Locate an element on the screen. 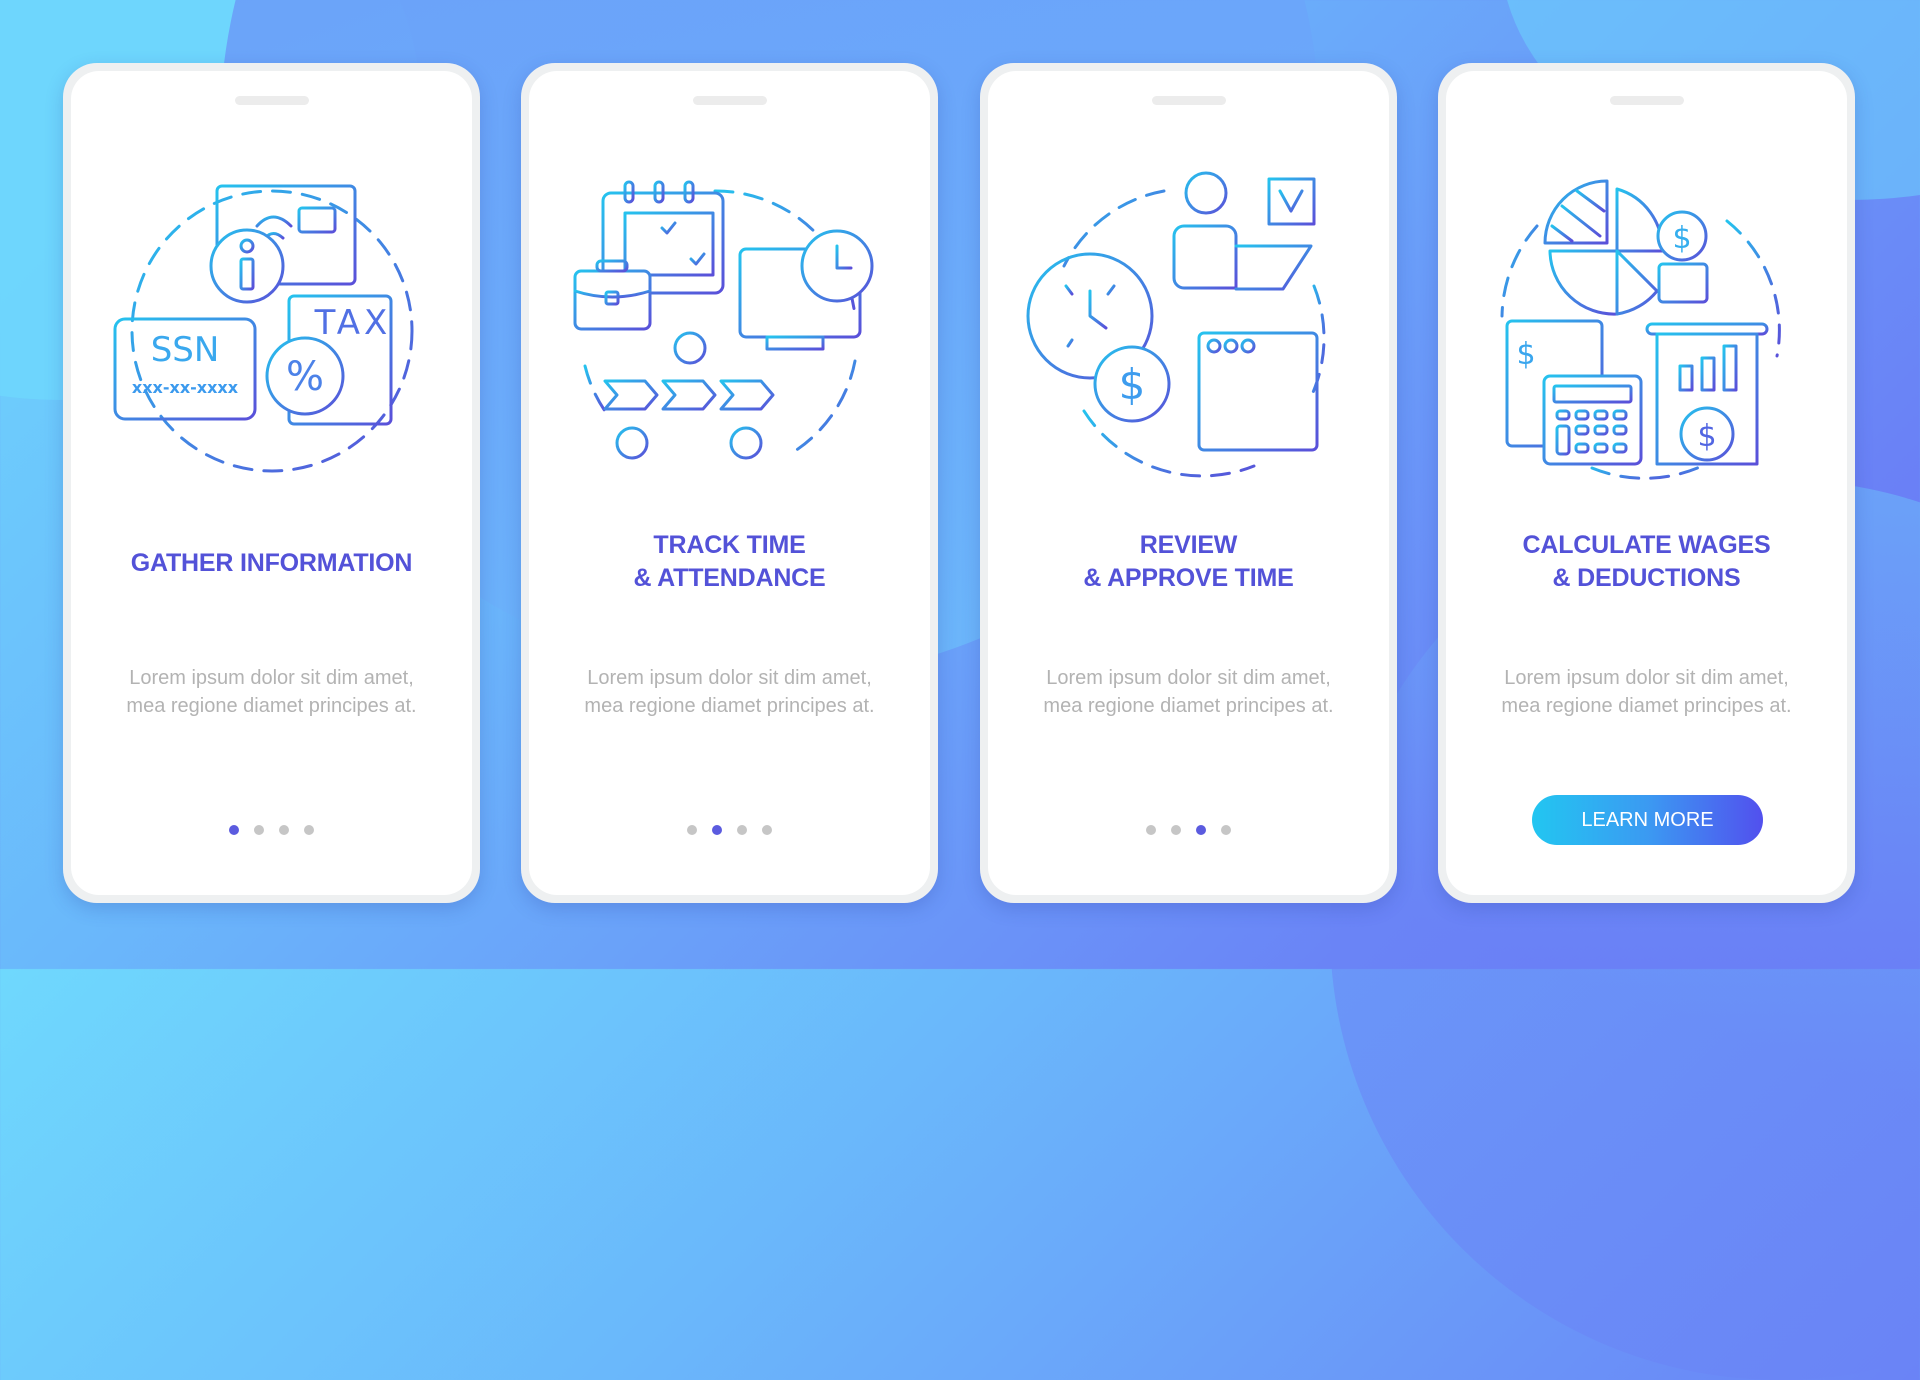 The width and height of the screenshot is (1920, 1380). info-icon is located at coordinates (246, 266).